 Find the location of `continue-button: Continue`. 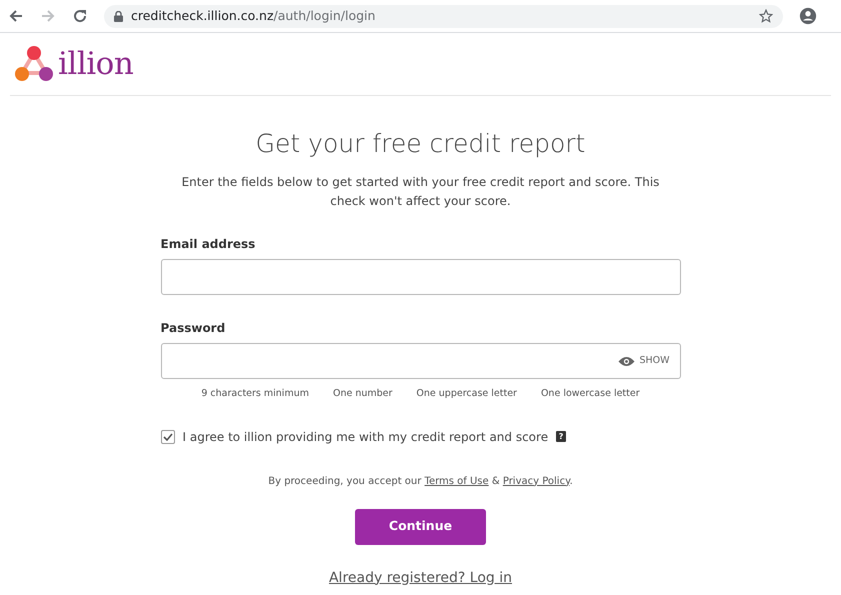

continue-button: Continue is located at coordinates (420, 526).